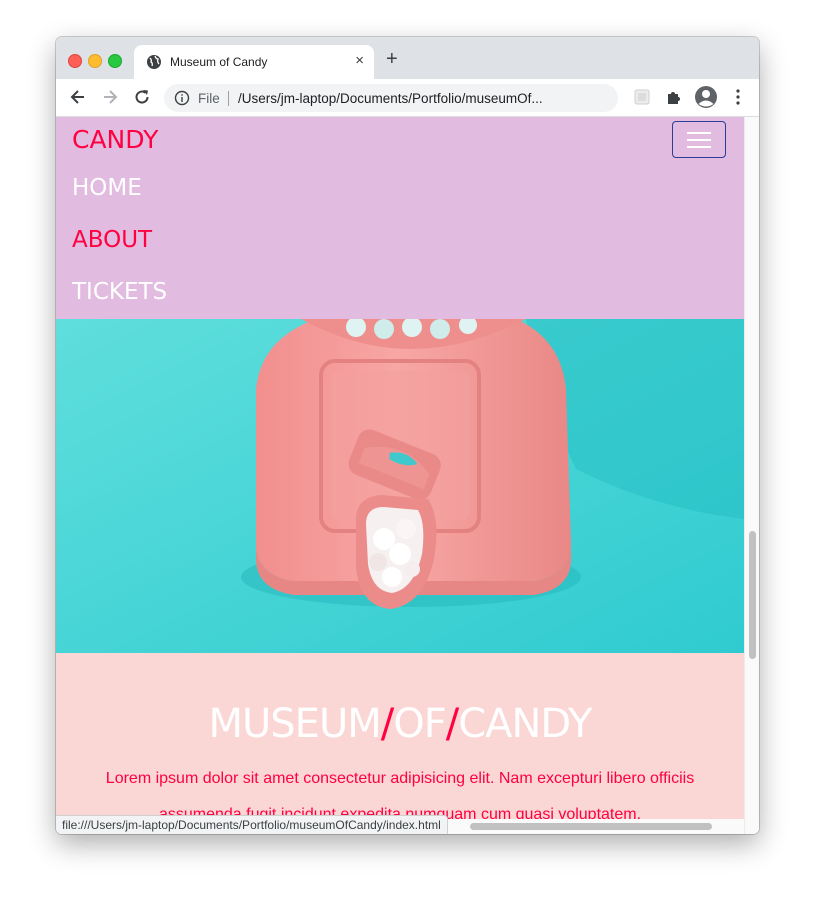 The width and height of the screenshot is (815, 909). What do you see at coordinates (228, 98) in the screenshot?
I see `omnibox-divider` at bounding box center [228, 98].